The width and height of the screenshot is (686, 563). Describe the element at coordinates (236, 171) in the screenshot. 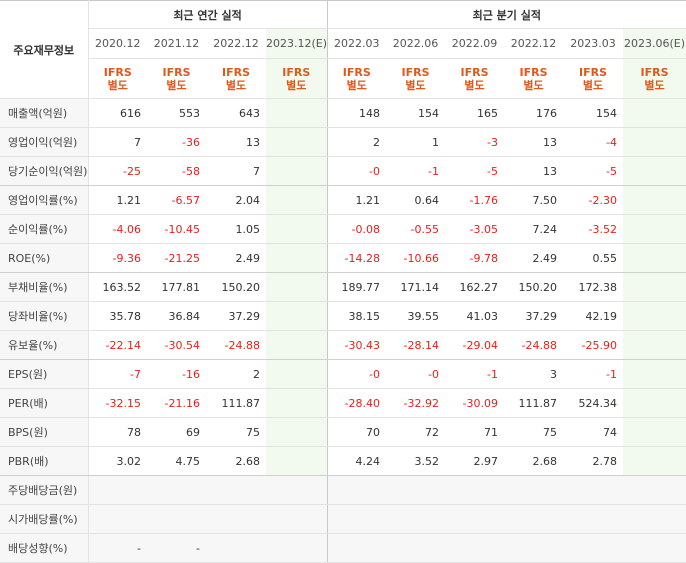

I see `data-cell: 7` at that location.